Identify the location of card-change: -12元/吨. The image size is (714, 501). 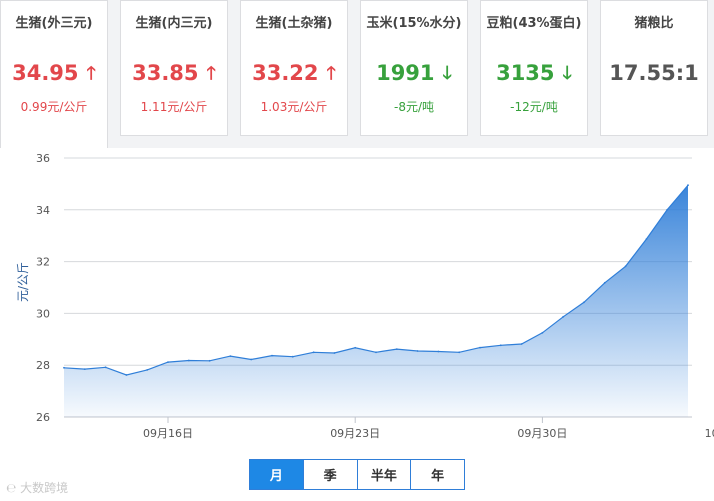
(534, 107).